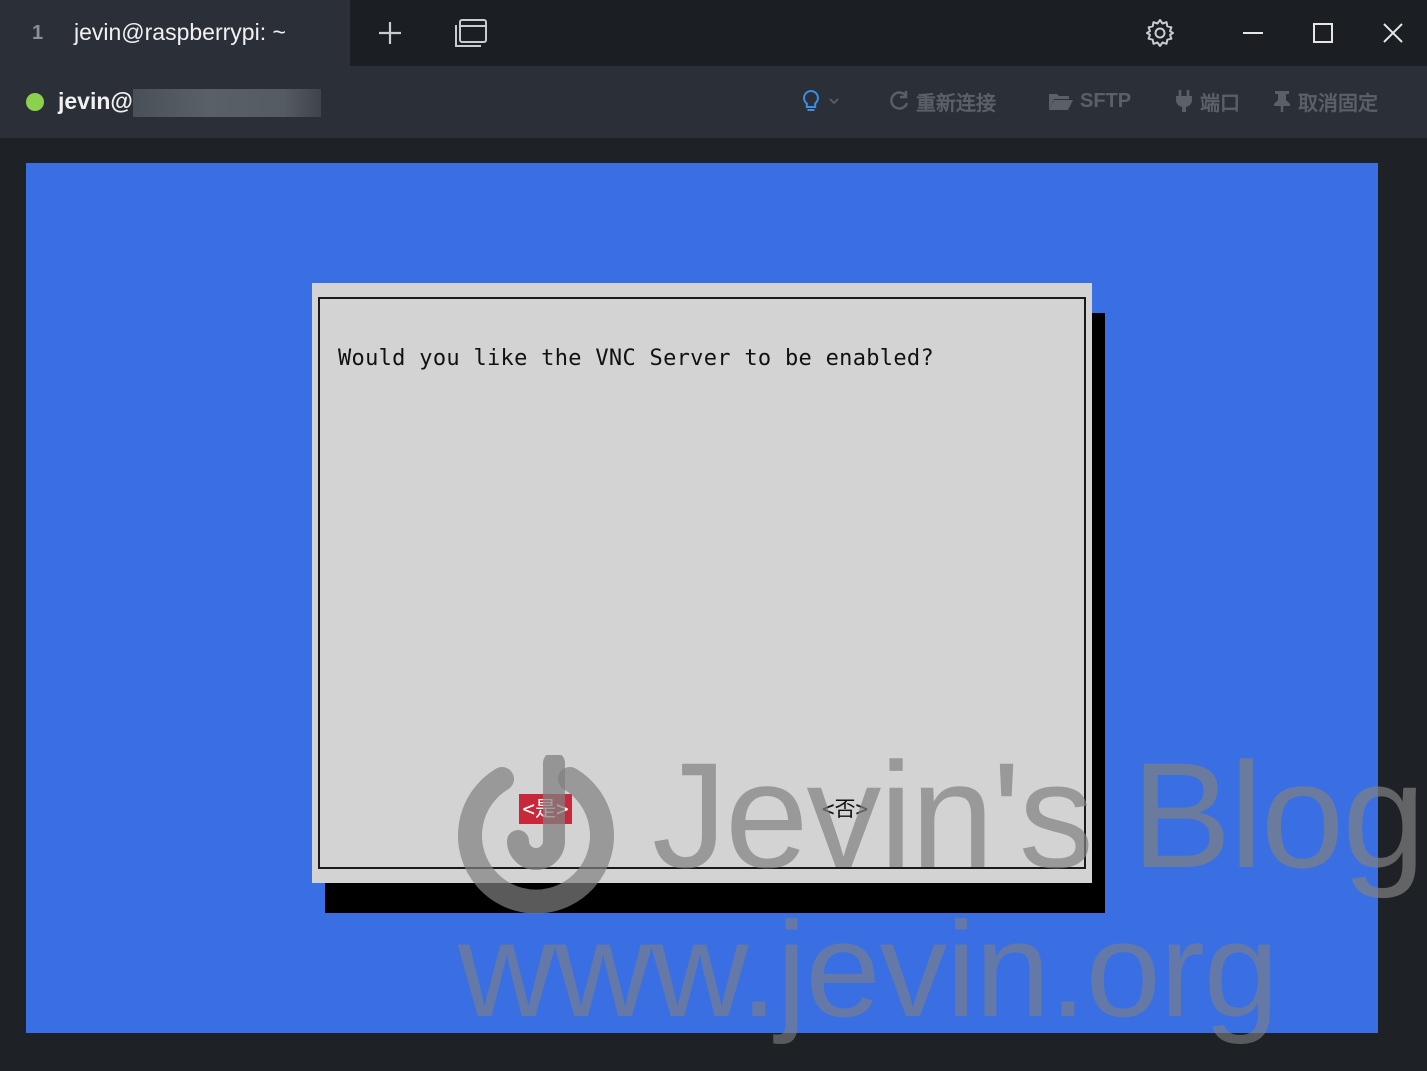 Image resolution: width=1427 pixels, height=1071 pixels. Describe the element at coordinates (899, 100) in the screenshot. I see `refresh-icon` at that location.